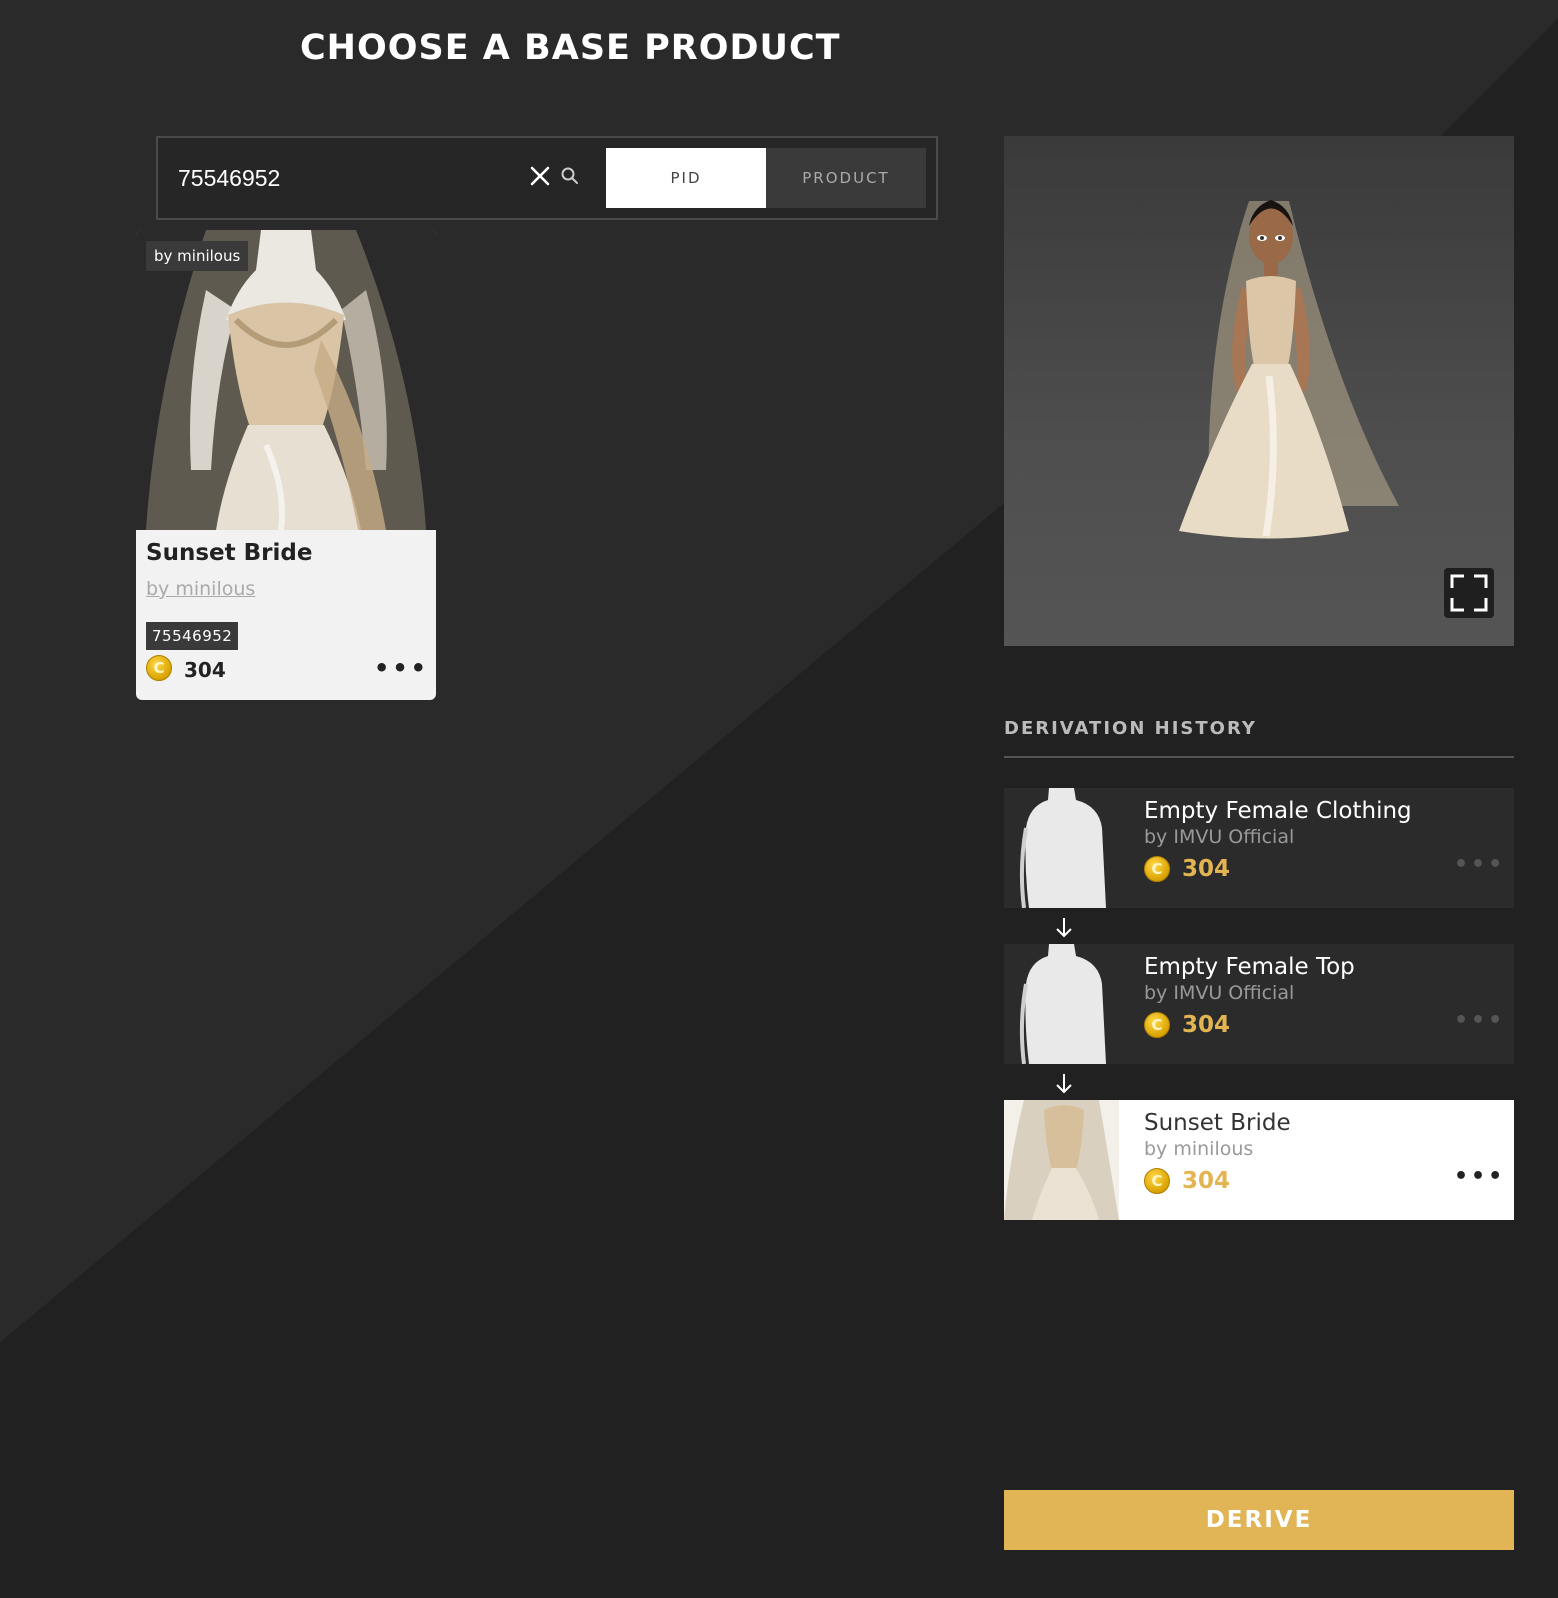 The height and width of the screenshot is (1598, 1558). What do you see at coordinates (200, 589) in the screenshot?
I see `product-author-link: by minilous` at bounding box center [200, 589].